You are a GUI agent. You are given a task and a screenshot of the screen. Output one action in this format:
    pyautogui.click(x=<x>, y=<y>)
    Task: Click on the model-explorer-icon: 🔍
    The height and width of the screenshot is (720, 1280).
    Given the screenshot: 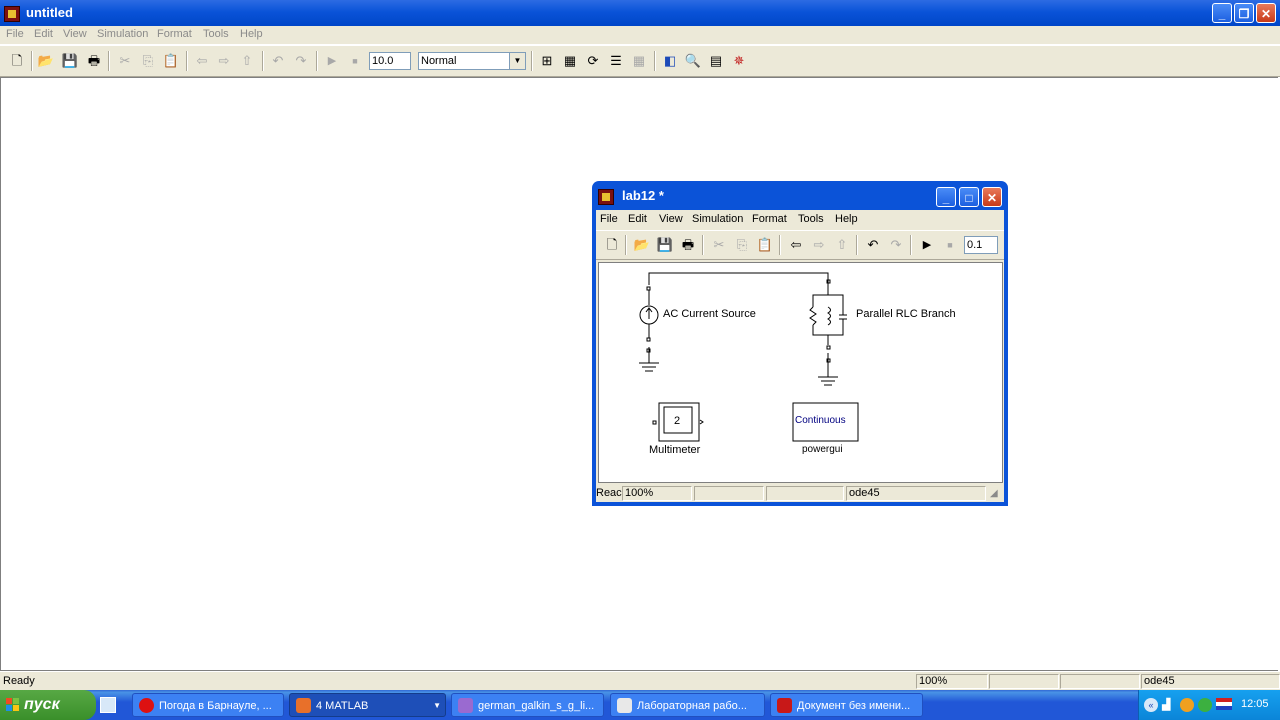 What is the action you would take?
    pyautogui.click(x=693, y=61)
    